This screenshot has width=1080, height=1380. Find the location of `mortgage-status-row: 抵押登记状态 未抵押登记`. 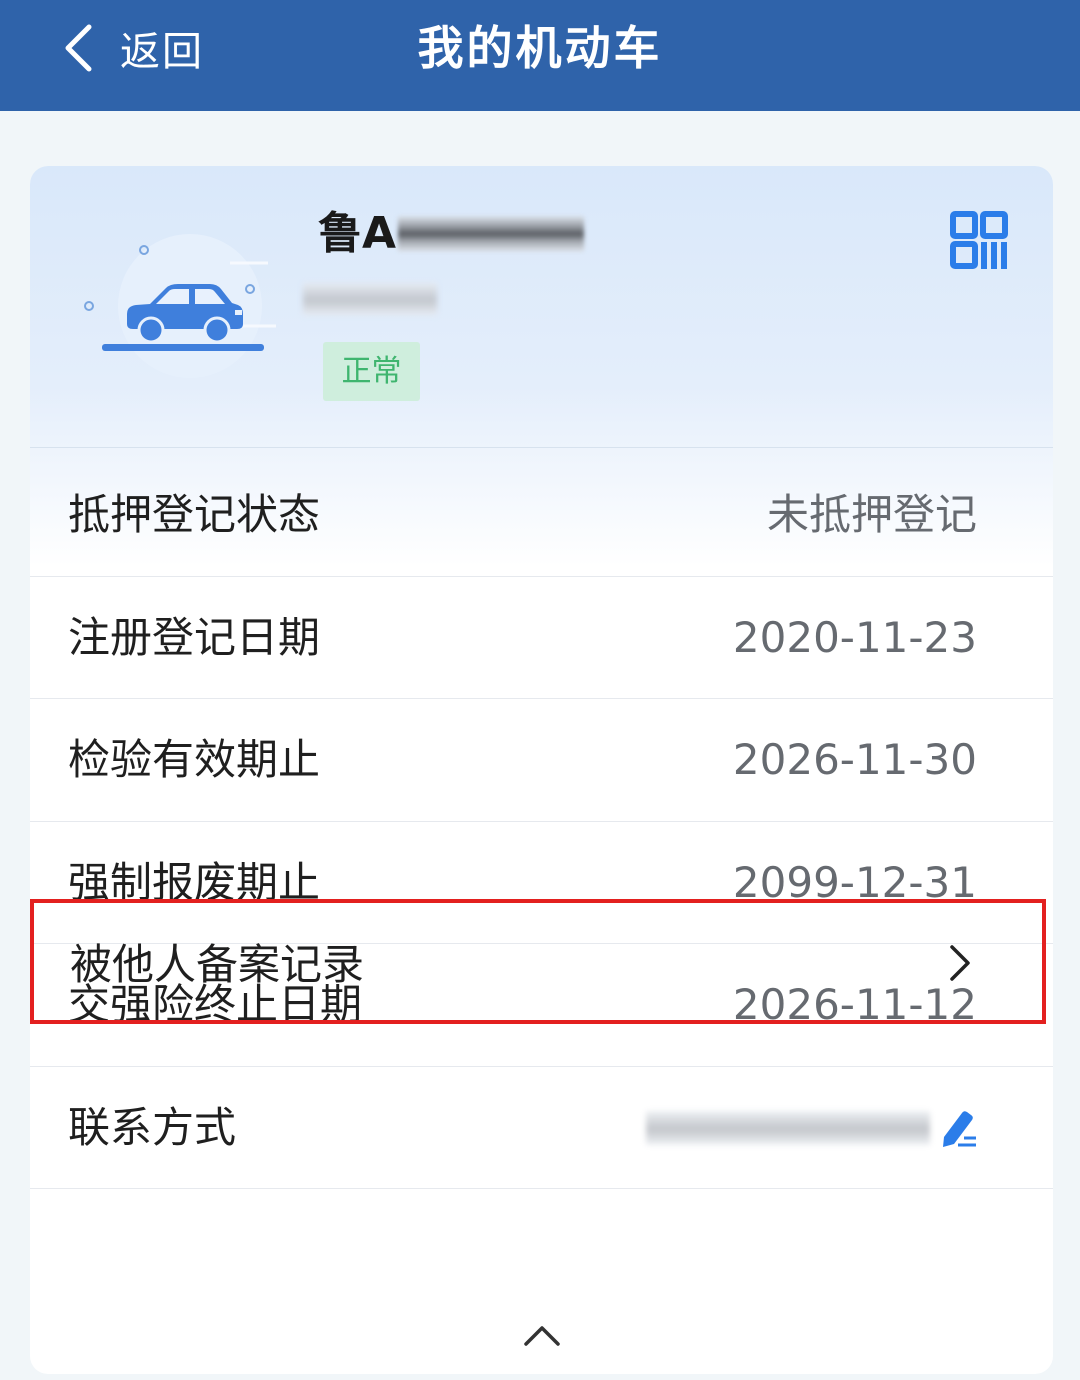

mortgage-status-row: 抵押登记状态 未抵押登记 is located at coordinates (541, 515).